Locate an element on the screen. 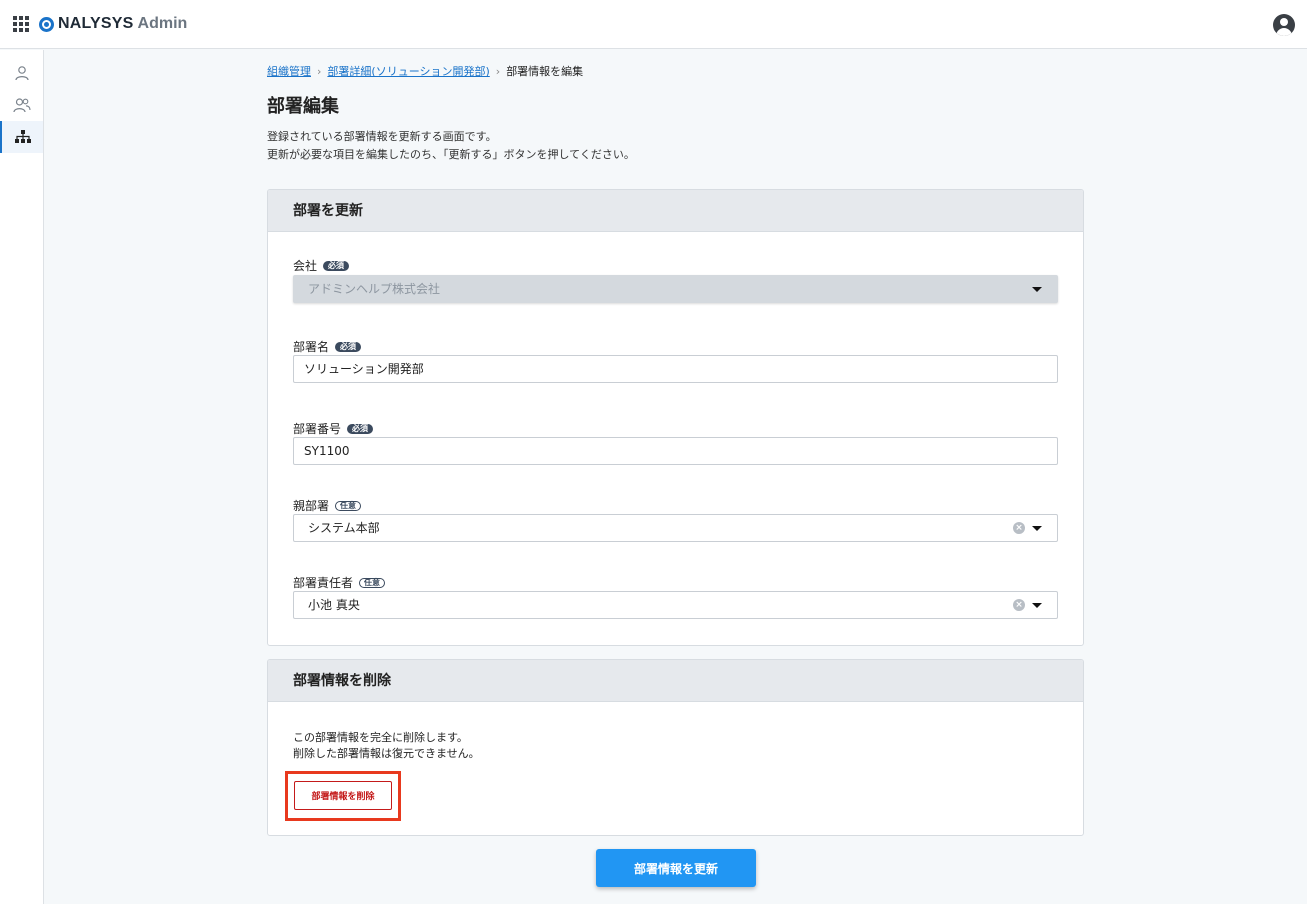  delete-description-line-1: この部署情報を完全に削除します。 is located at coordinates (380, 737).